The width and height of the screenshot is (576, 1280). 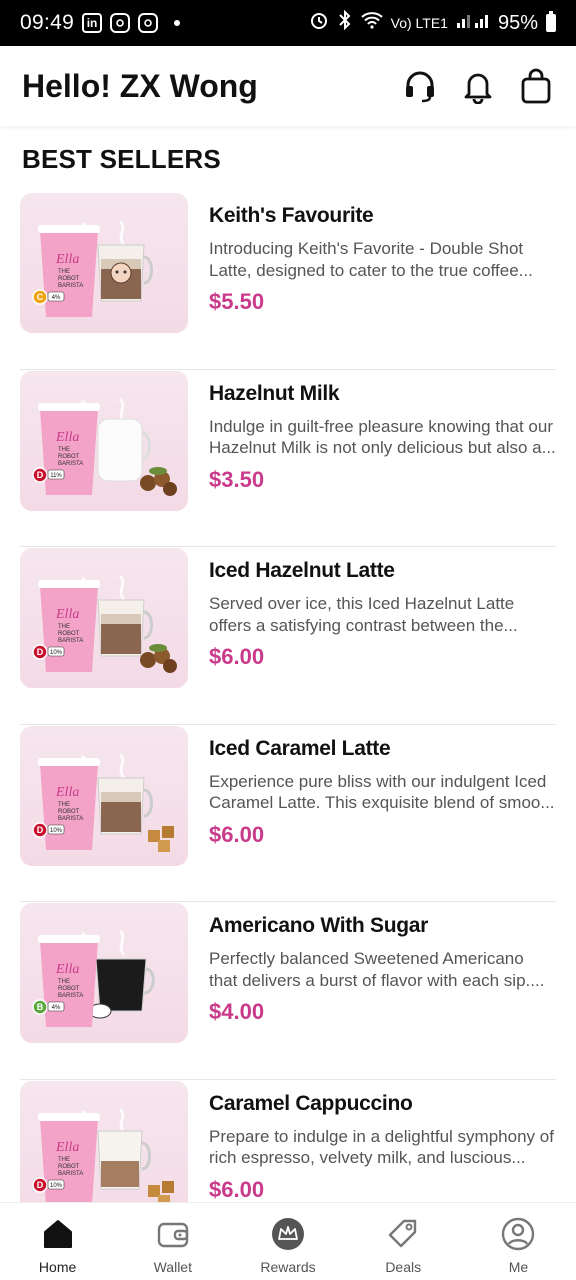 What do you see at coordinates (172, 1267) in the screenshot?
I see `nav-label: Wallet` at bounding box center [172, 1267].